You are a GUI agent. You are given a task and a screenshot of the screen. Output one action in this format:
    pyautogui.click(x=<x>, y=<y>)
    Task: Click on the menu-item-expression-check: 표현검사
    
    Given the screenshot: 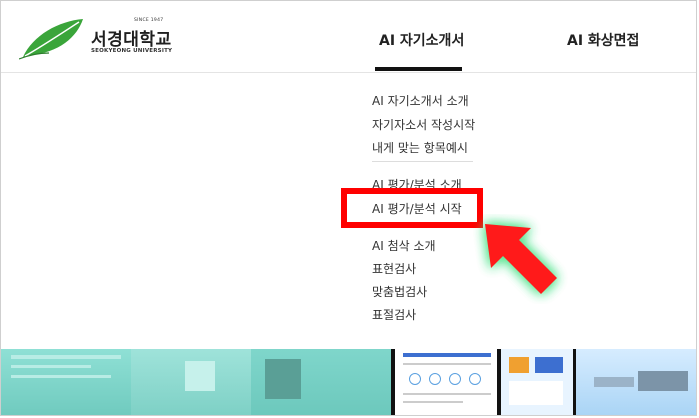 What is the action you would take?
    pyautogui.click(x=394, y=268)
    